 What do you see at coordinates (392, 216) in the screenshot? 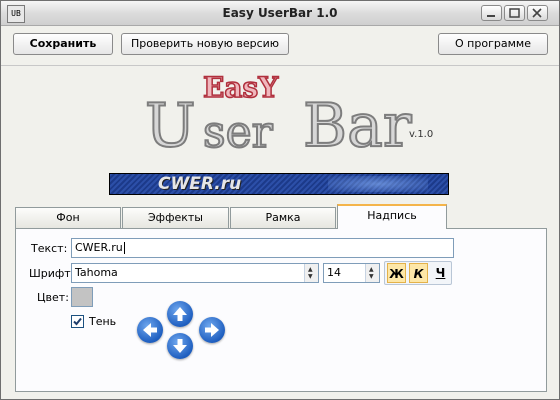
I see `tab-caption: Надпись` at bounding box center [392, 216].